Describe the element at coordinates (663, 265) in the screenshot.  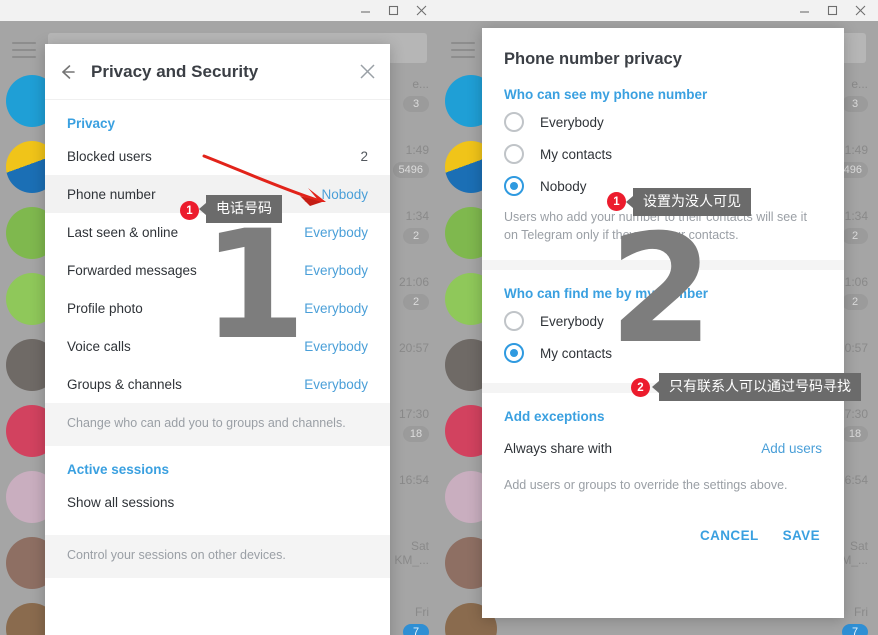
I see `section-divider` at that location.